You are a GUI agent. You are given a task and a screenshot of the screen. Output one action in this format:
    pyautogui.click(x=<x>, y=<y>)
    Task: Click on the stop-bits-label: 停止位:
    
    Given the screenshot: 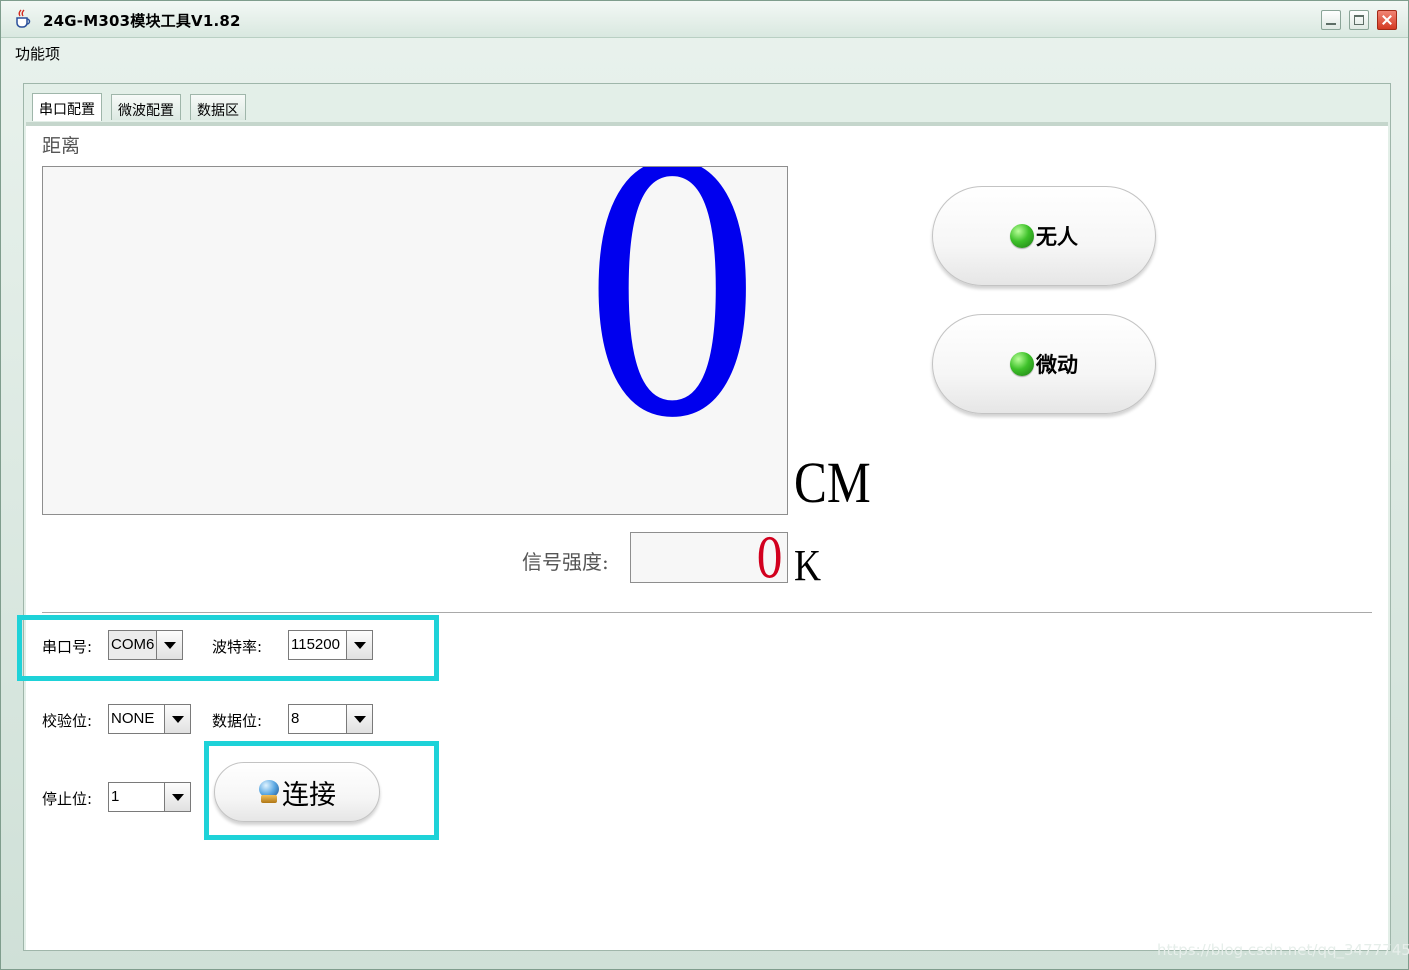 What is the action you would take?
    pyautogui.click(x=67, y=799)
    